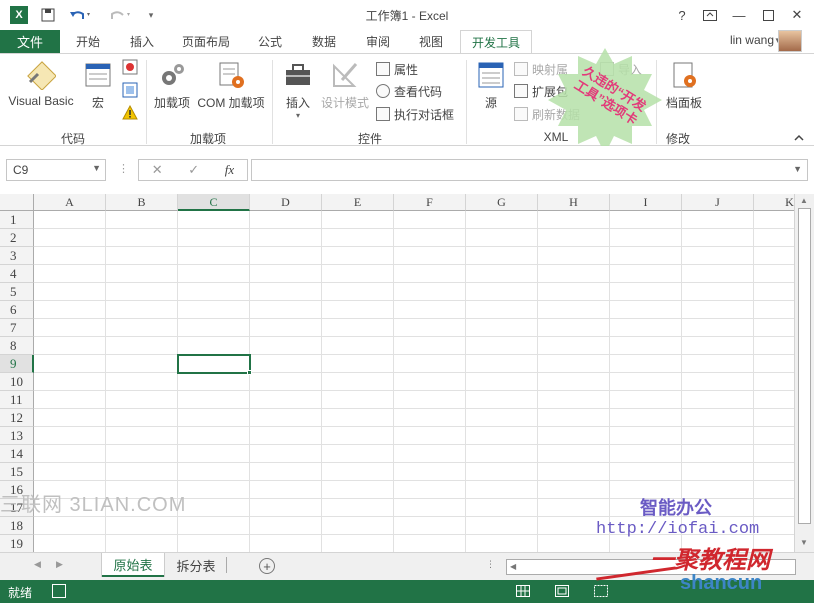  What do you see at coordinates (682, 15) in the screenshot?
I see `help-button: ?` at bounding box center [682, 15].